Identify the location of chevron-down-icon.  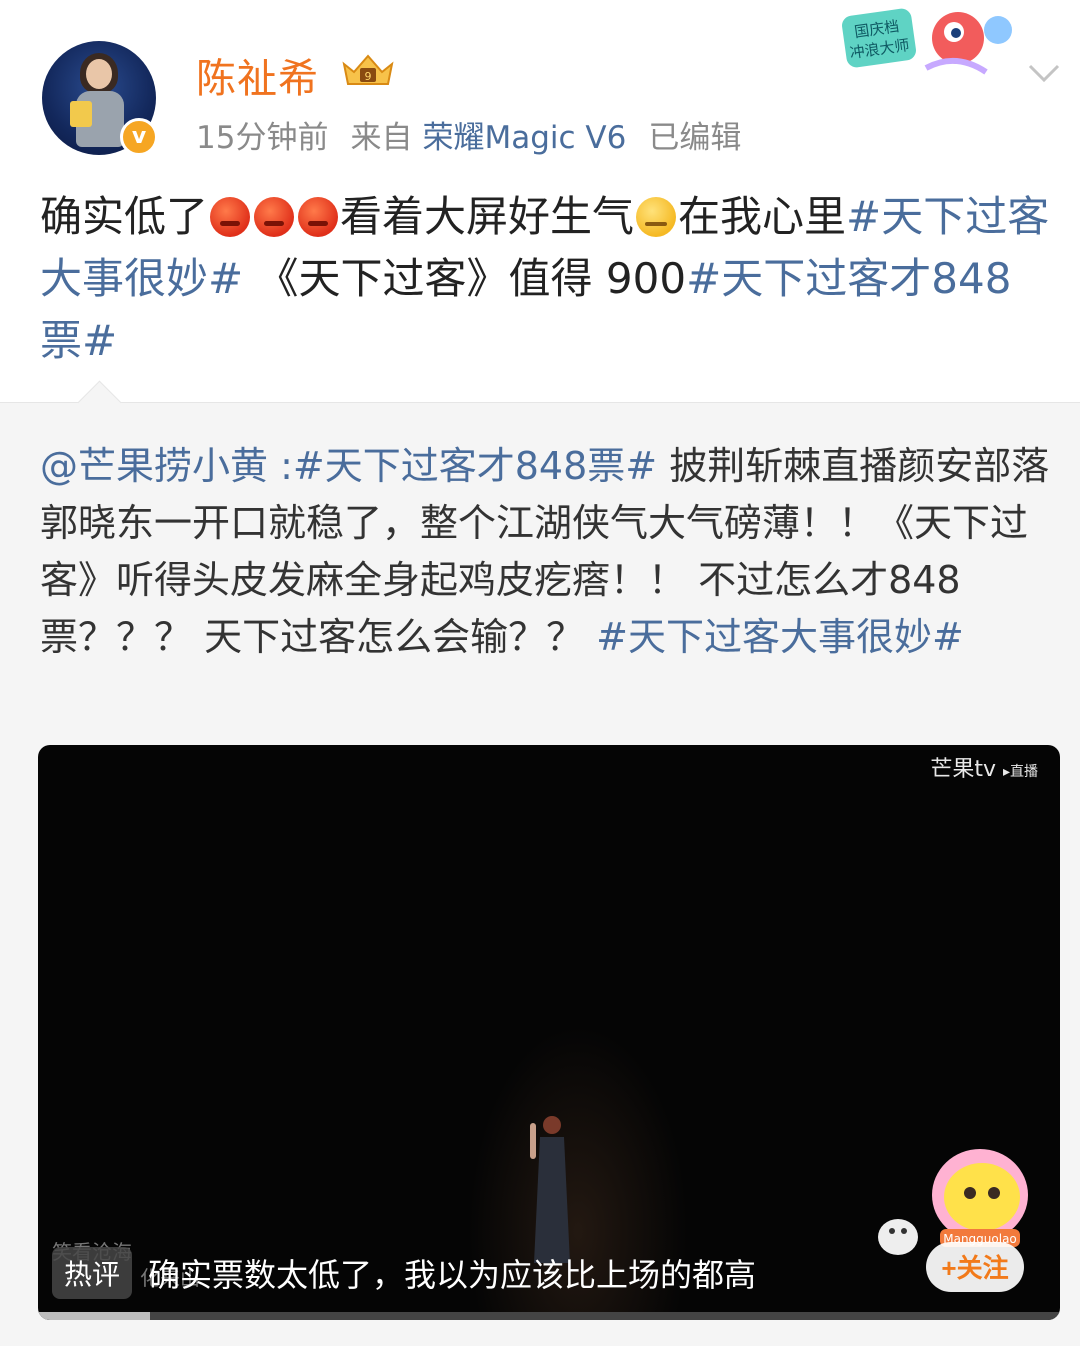
(1044, 73).